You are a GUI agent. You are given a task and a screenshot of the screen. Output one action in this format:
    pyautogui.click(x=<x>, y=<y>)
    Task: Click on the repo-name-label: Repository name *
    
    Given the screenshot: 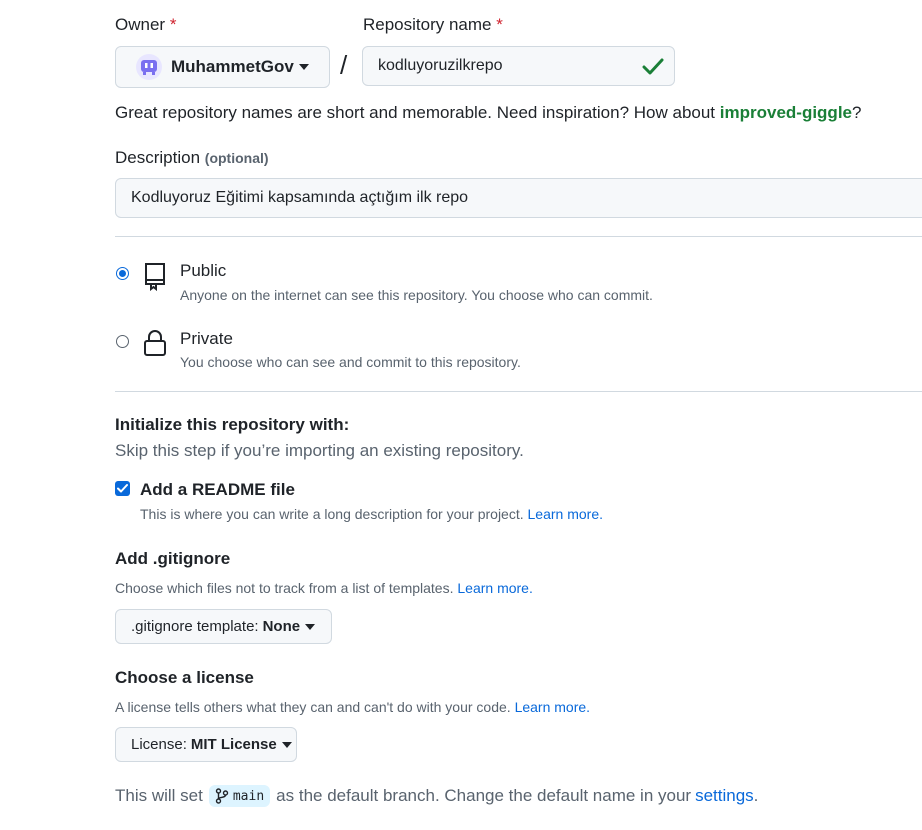 What is the action you would take?
    pyautogui.click(x=433, y=25)
    